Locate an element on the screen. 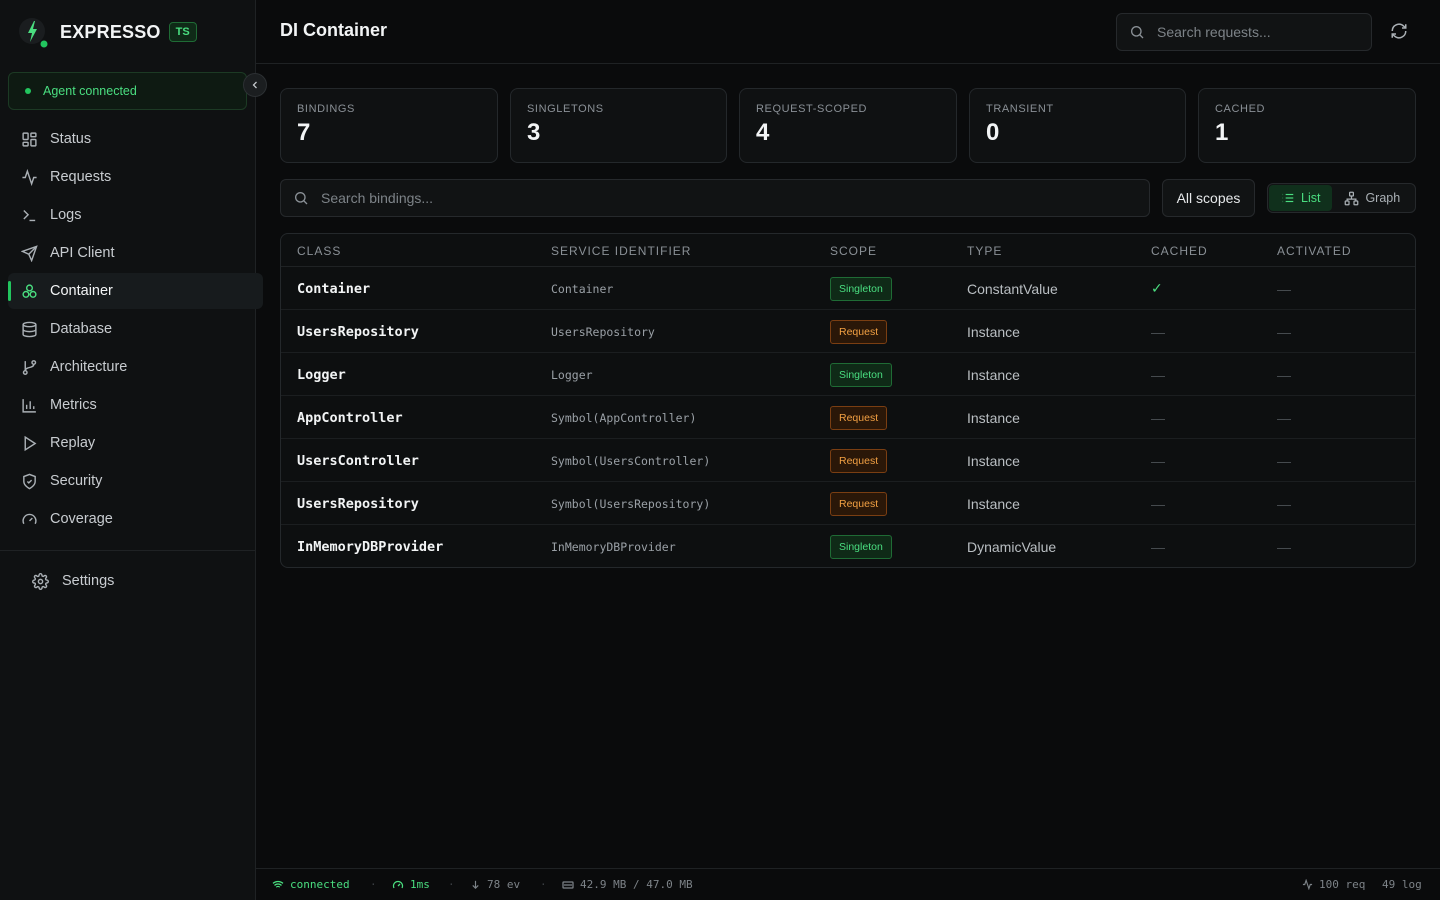  sidebar-item-settings: Settings is located at coordinates (130, 581).